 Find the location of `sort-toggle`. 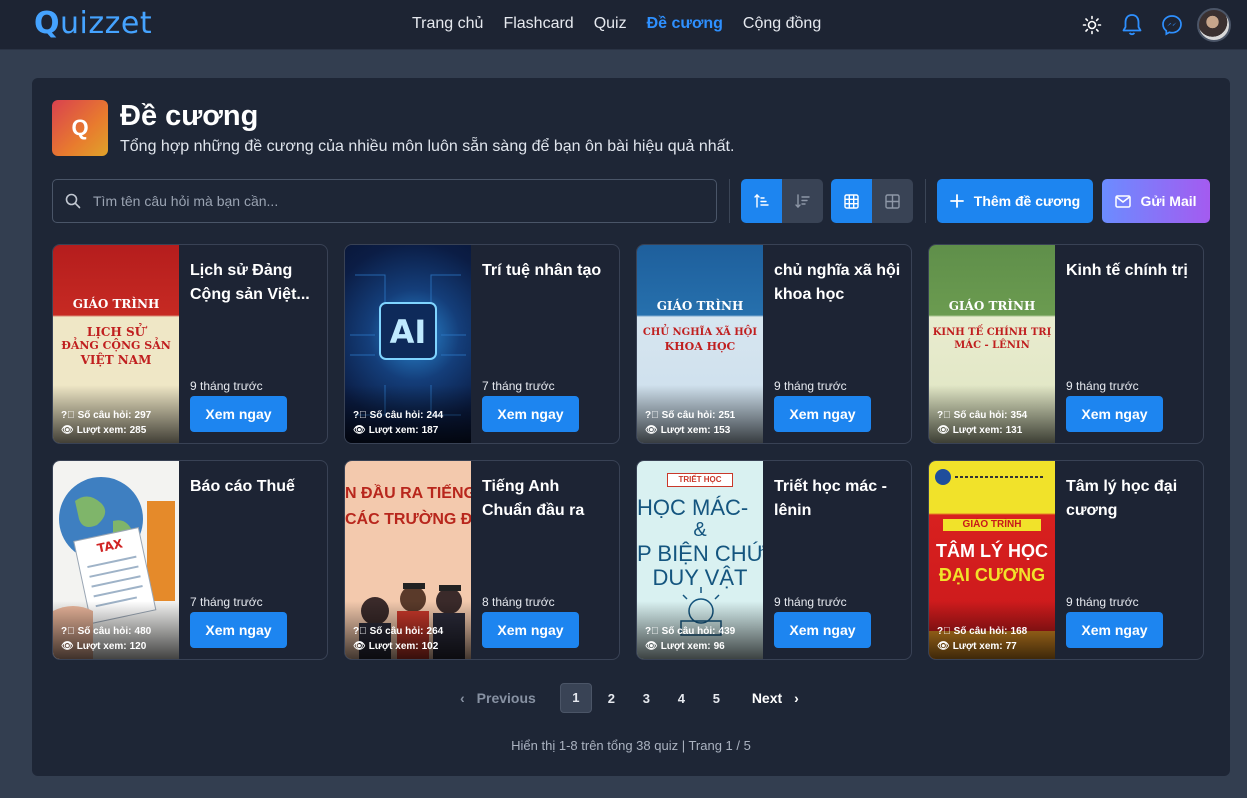

sort-toggle is located at coordinates (782, 201).